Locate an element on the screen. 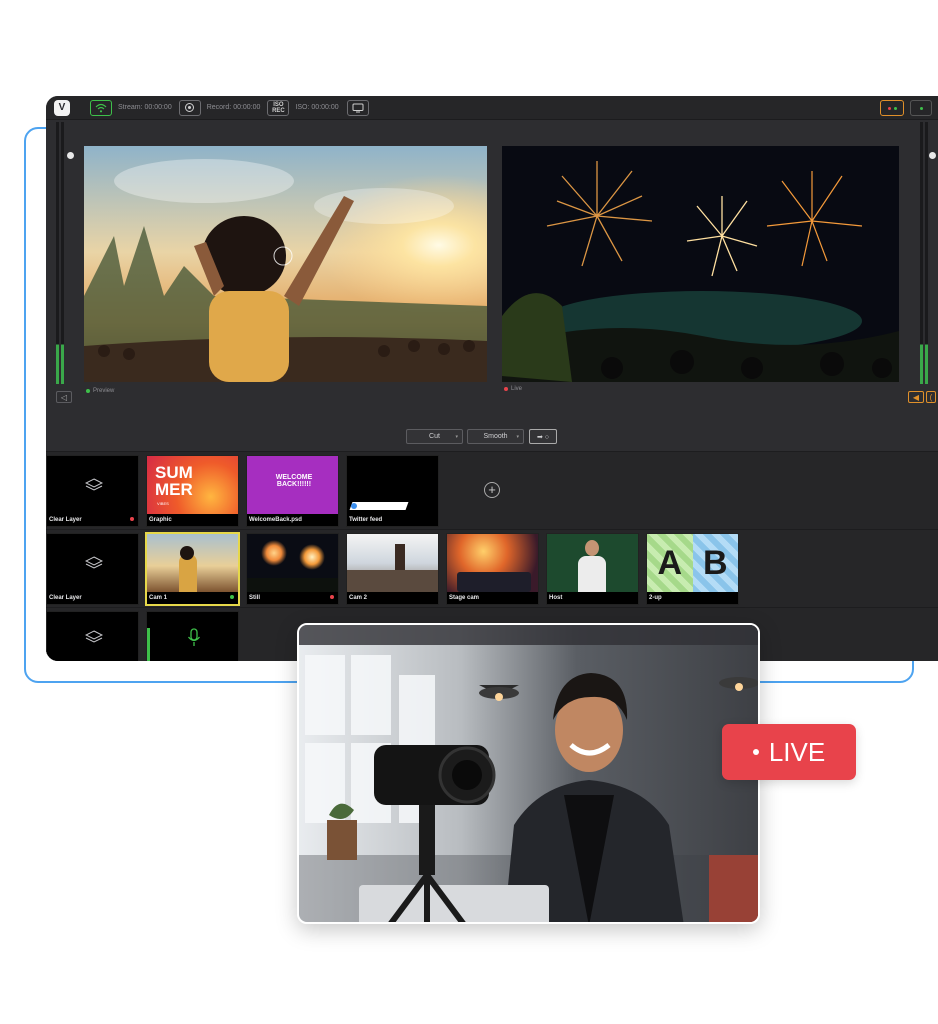 Image resolution: width=938 pixels, height=1024 pixels. transition-speed-value: Smooth is located at coordinates (495, 436).